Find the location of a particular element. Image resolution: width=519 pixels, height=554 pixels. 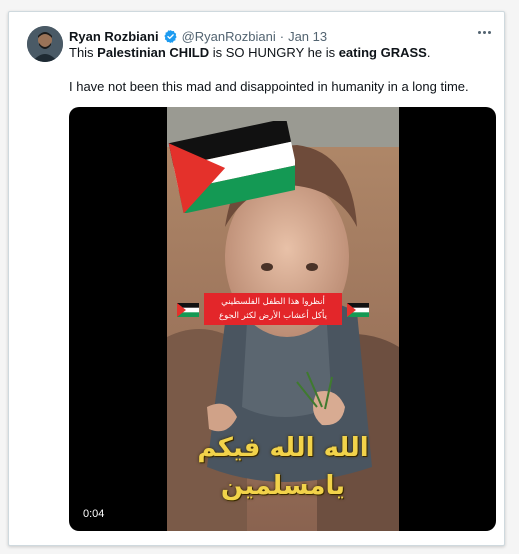

video-timestamp: 0:04 is located at coordinates (94, 514).